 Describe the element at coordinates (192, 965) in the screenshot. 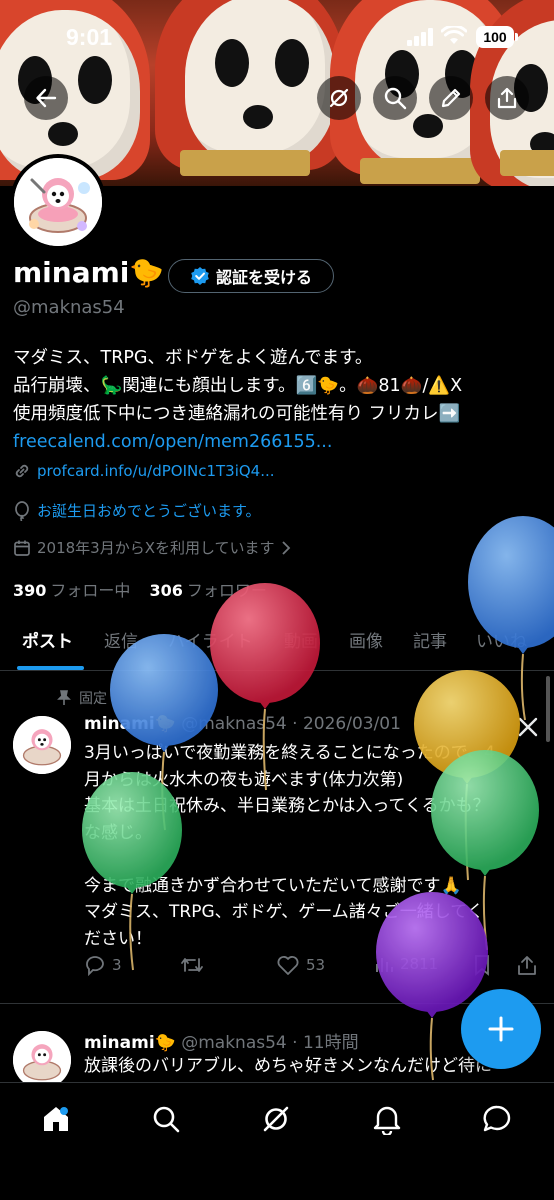

I see `repost-button` at that location.